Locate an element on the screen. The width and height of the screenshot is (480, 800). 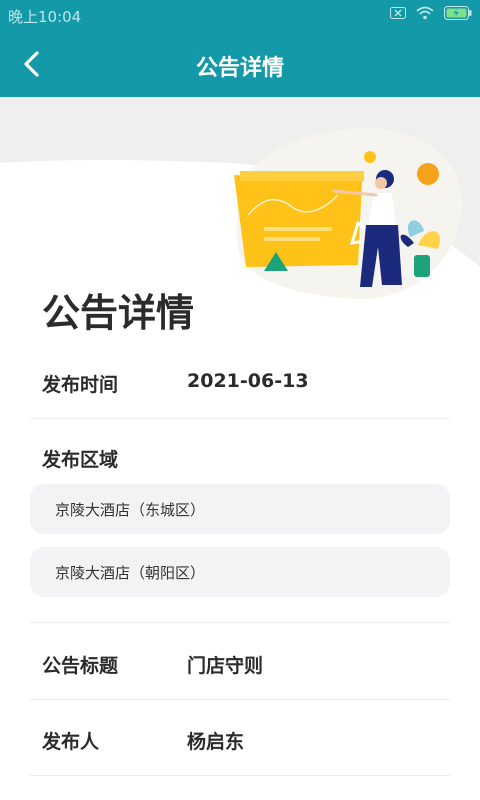
status-icons is located at coordinates (431, 13).